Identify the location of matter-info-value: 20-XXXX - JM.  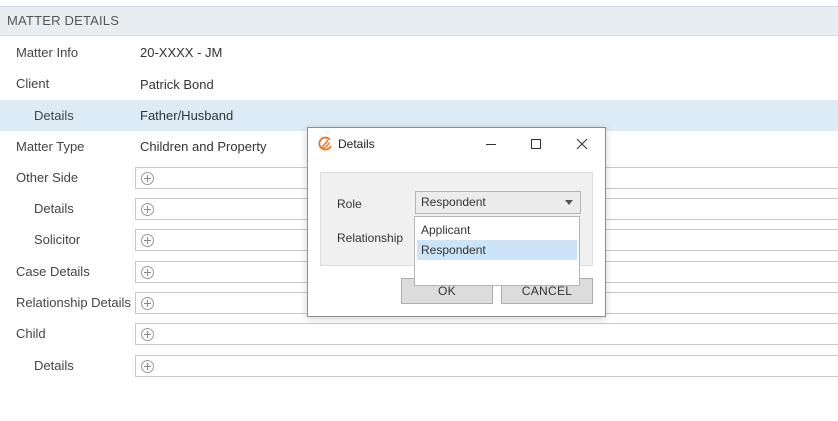
(181, 52).